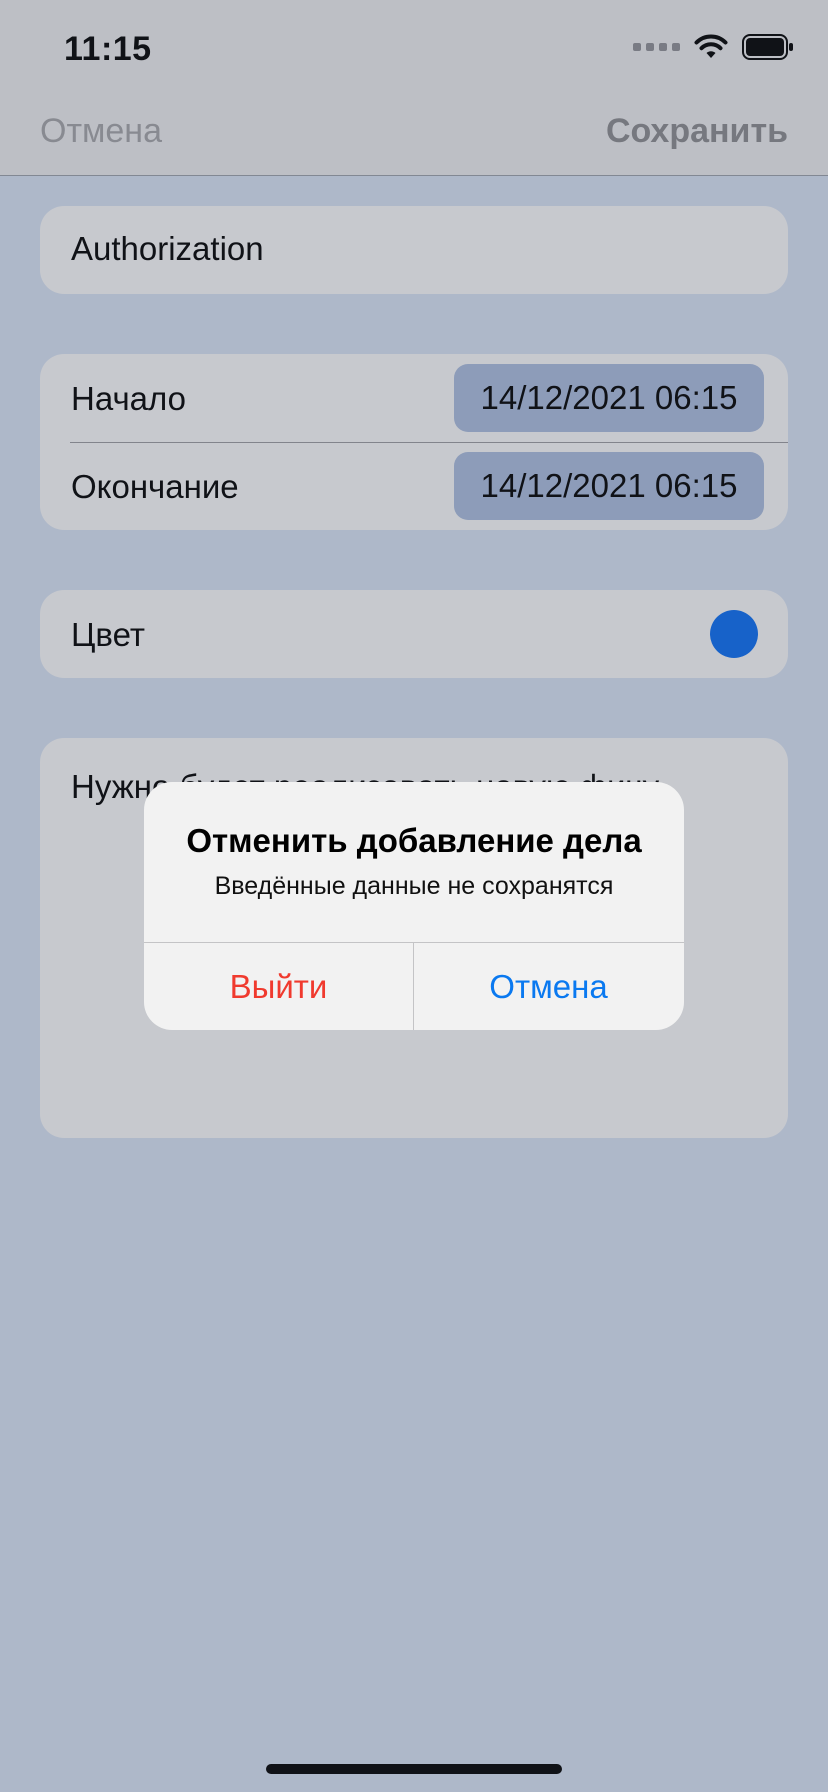  Describe the element at coordinates (548, 986) in the screenshot. I see `alert-cancel-button: Отмена` at that location.